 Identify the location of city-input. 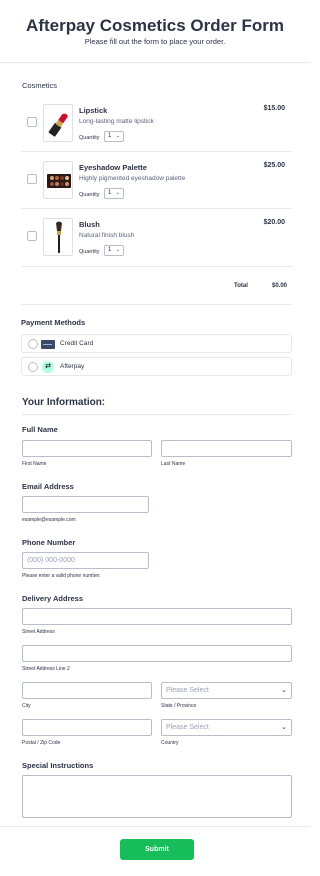
(87, 690).